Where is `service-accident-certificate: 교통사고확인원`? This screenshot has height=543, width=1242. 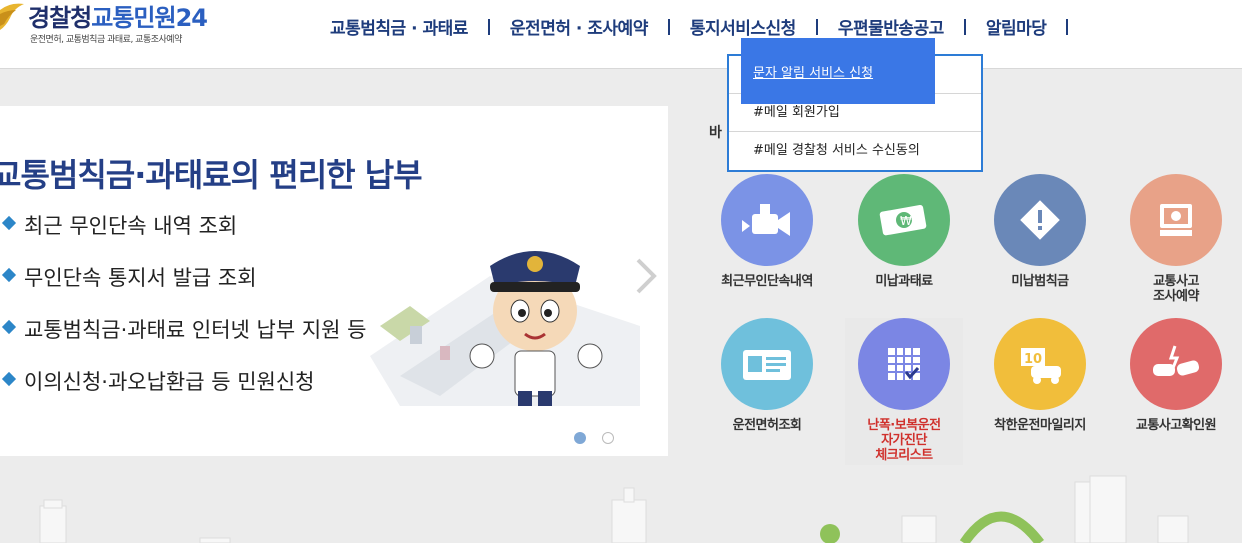
service-accident-certificate: 교통사고확인원 is located at coordinates (1175, 375).